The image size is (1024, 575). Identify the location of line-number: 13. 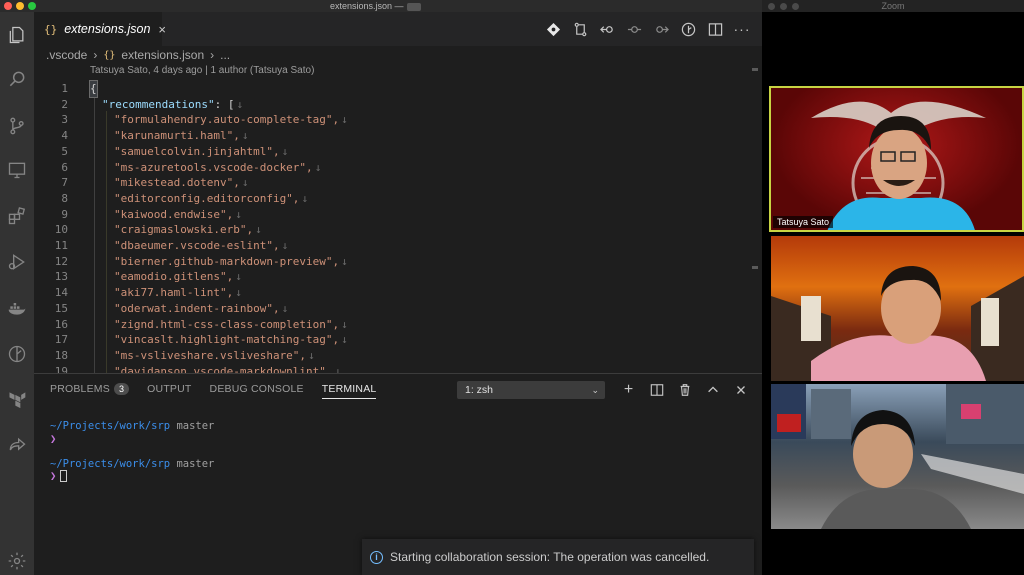
(61, 277).